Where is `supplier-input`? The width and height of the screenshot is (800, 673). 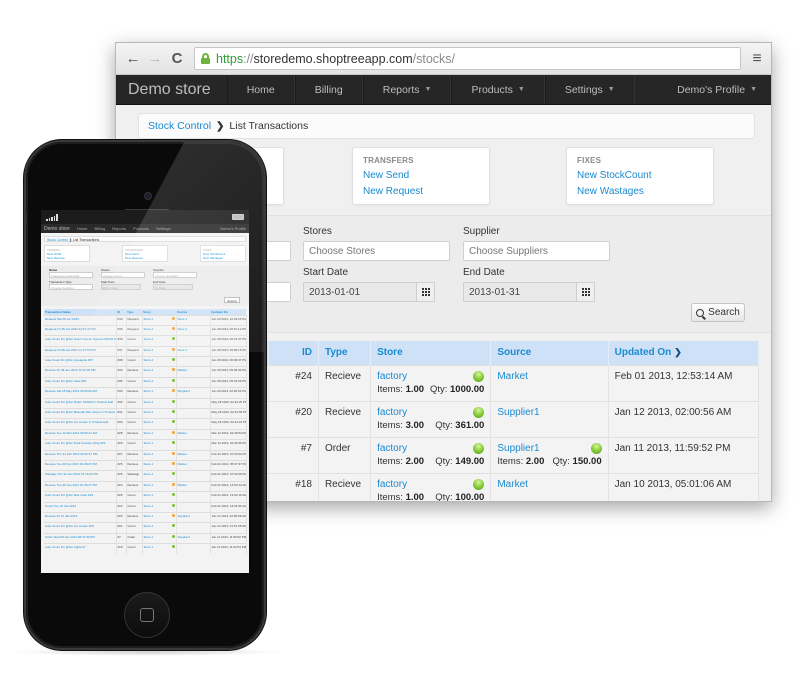
supplier-input is located at coordinates (536, 251).